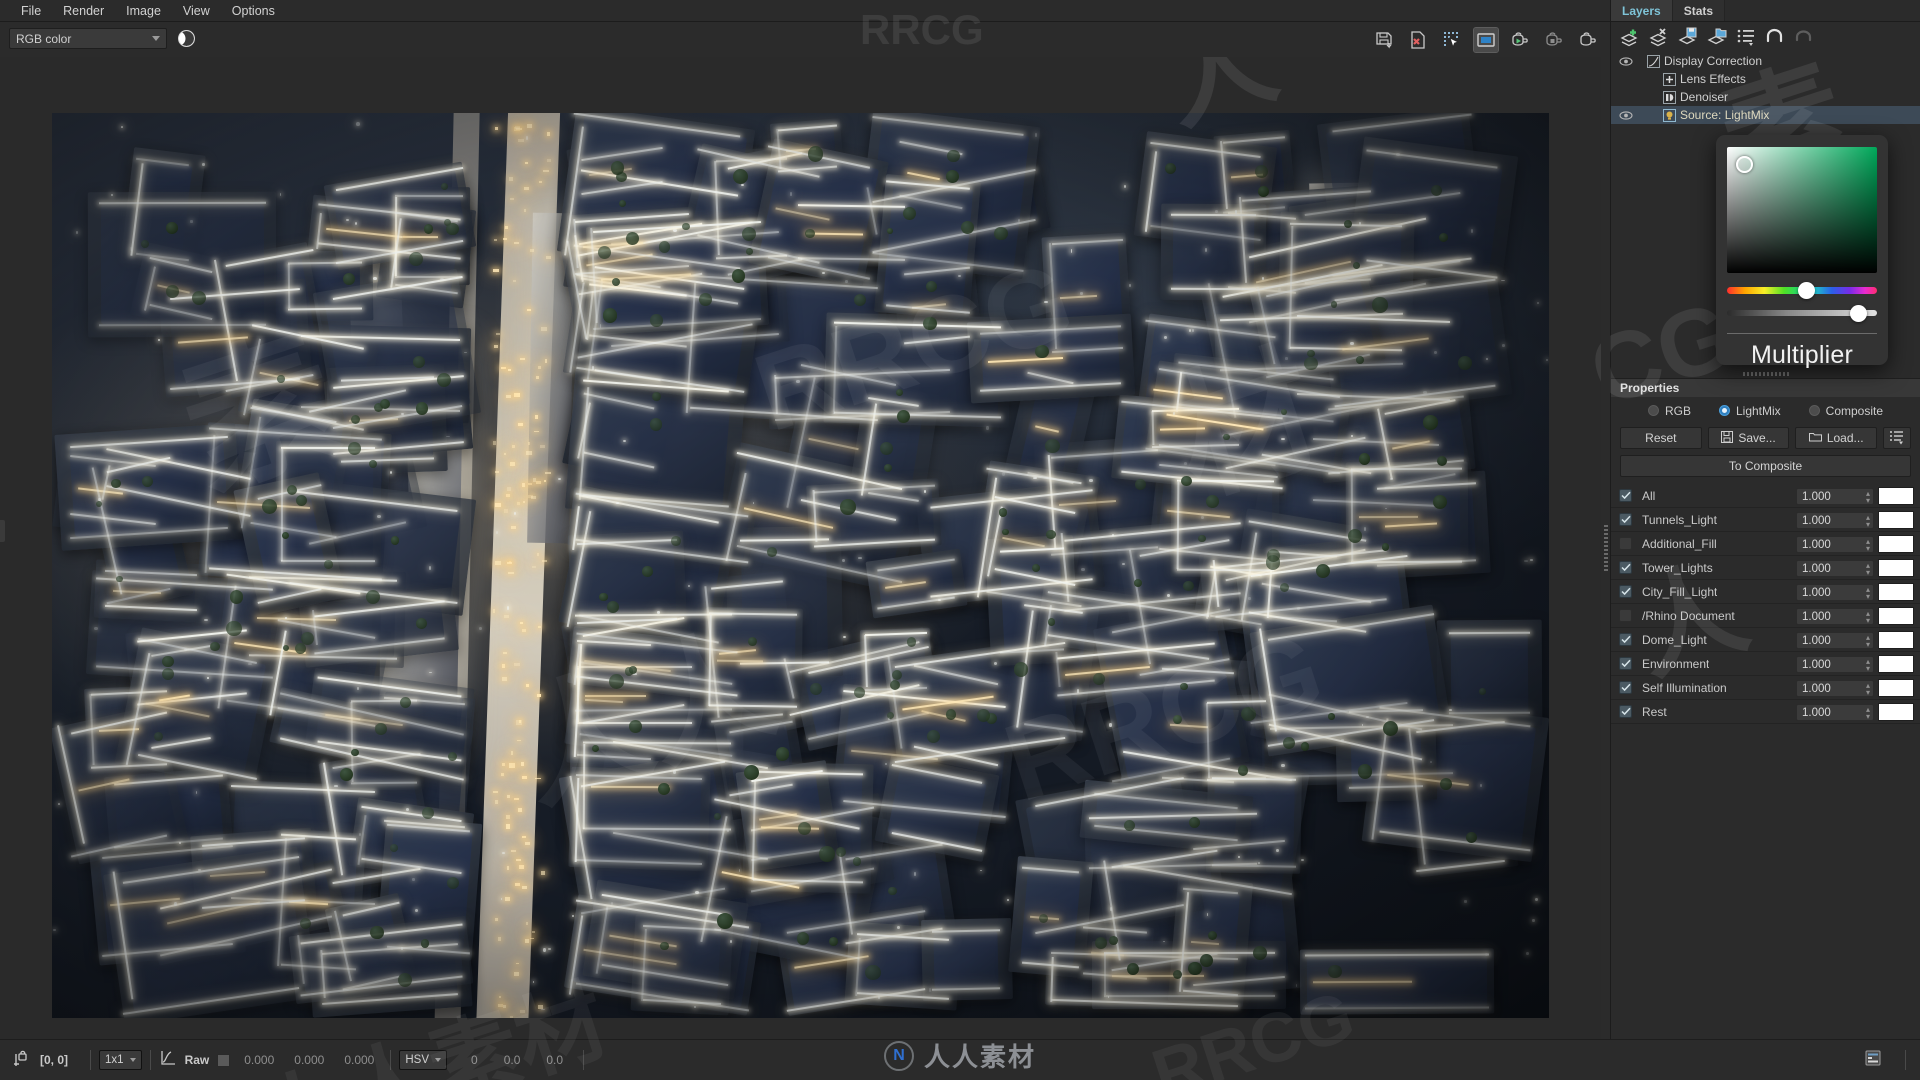 Image resolution: width=1920 pixels, height=1080 pixels. I want to click on save-image-icon, so click(1384, 40).